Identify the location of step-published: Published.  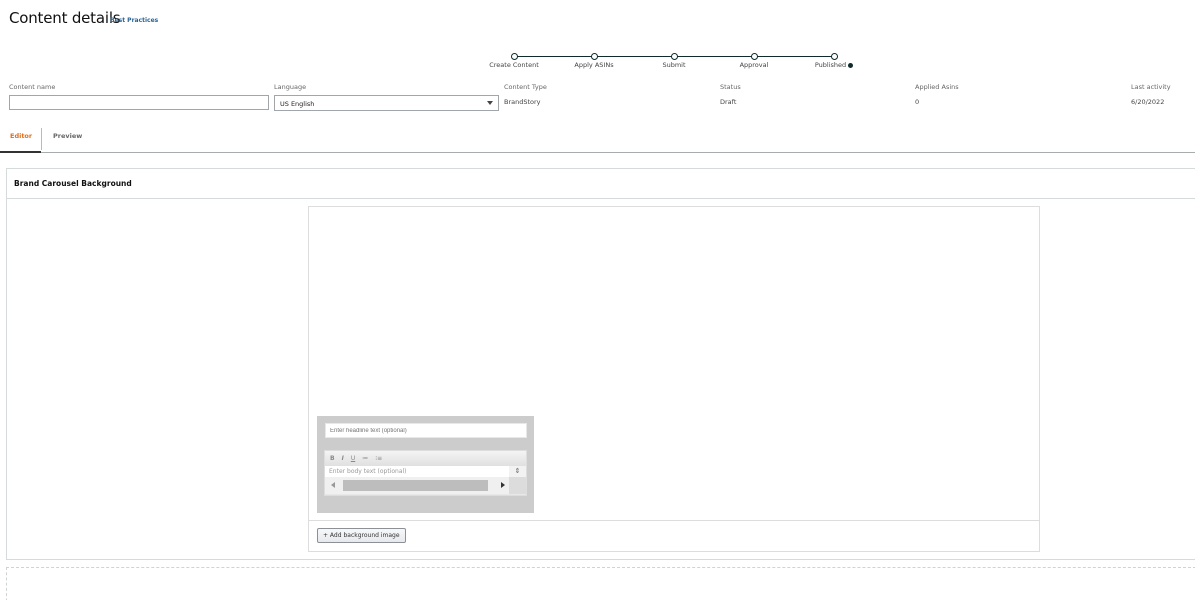
(834, 60).